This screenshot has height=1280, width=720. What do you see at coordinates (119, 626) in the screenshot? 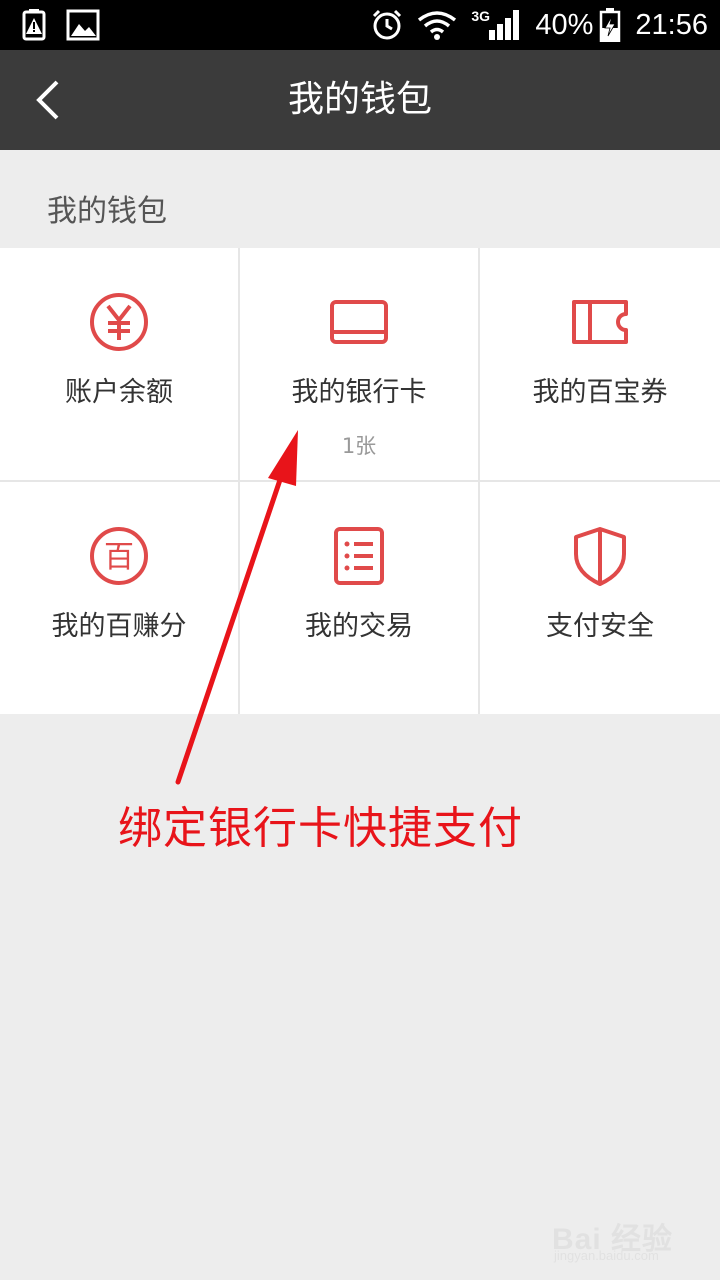
I see `grid-item-label: 我的百赚分` at bounding box center [119, 626].